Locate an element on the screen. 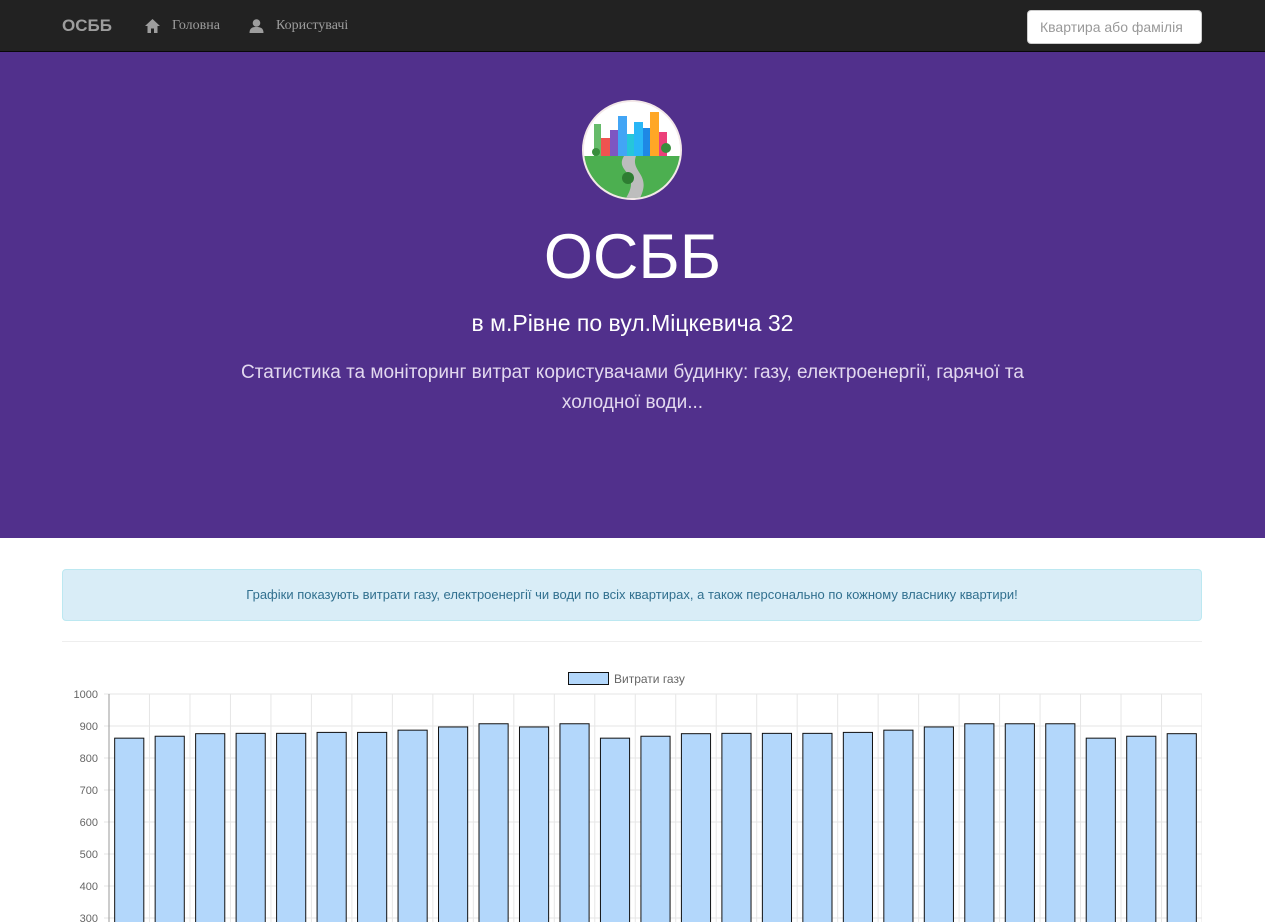 This screenshot has width=1265, height=922. y-tick-label: 700 is located at coordinates (89, 791).